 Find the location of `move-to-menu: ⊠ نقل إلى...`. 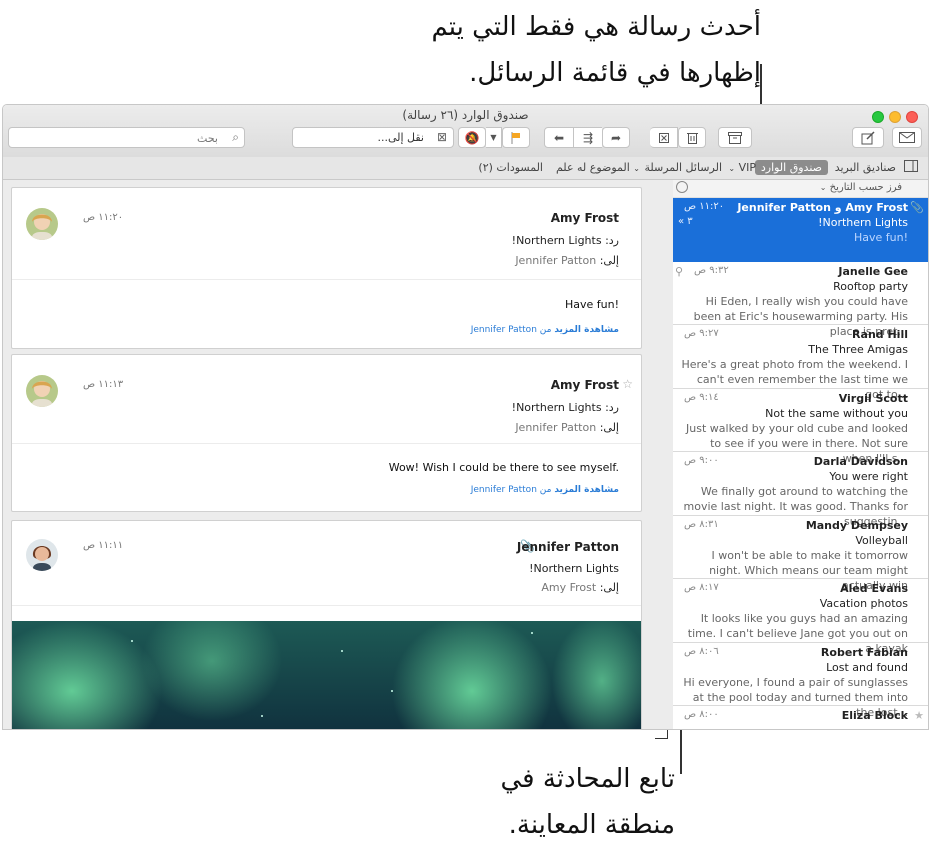

move-to-menu: ⊠ نقل إلى... is located at coordinates (373, 137).